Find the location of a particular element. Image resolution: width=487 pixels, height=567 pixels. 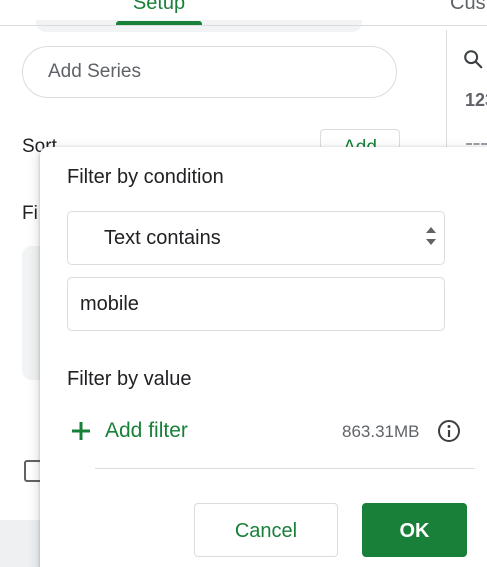

condition-select-value: Text contains is located at coordinates (162, 238).